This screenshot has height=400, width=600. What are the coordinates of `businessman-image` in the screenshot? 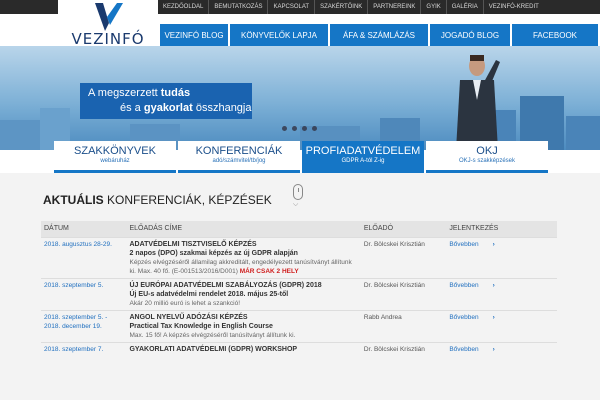 It's located at (478, 102).